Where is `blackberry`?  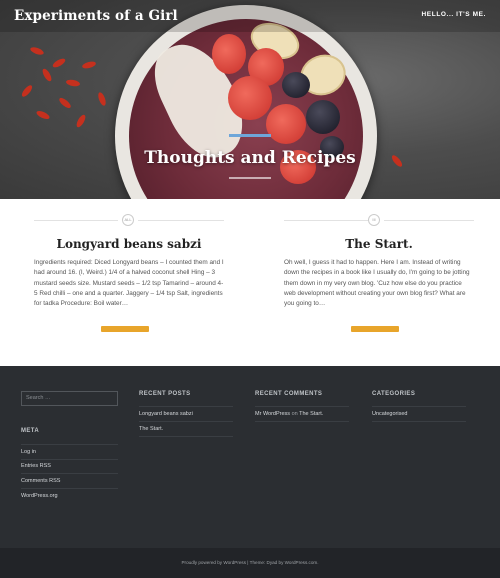
blackberry is located at coordinates (323, 117).